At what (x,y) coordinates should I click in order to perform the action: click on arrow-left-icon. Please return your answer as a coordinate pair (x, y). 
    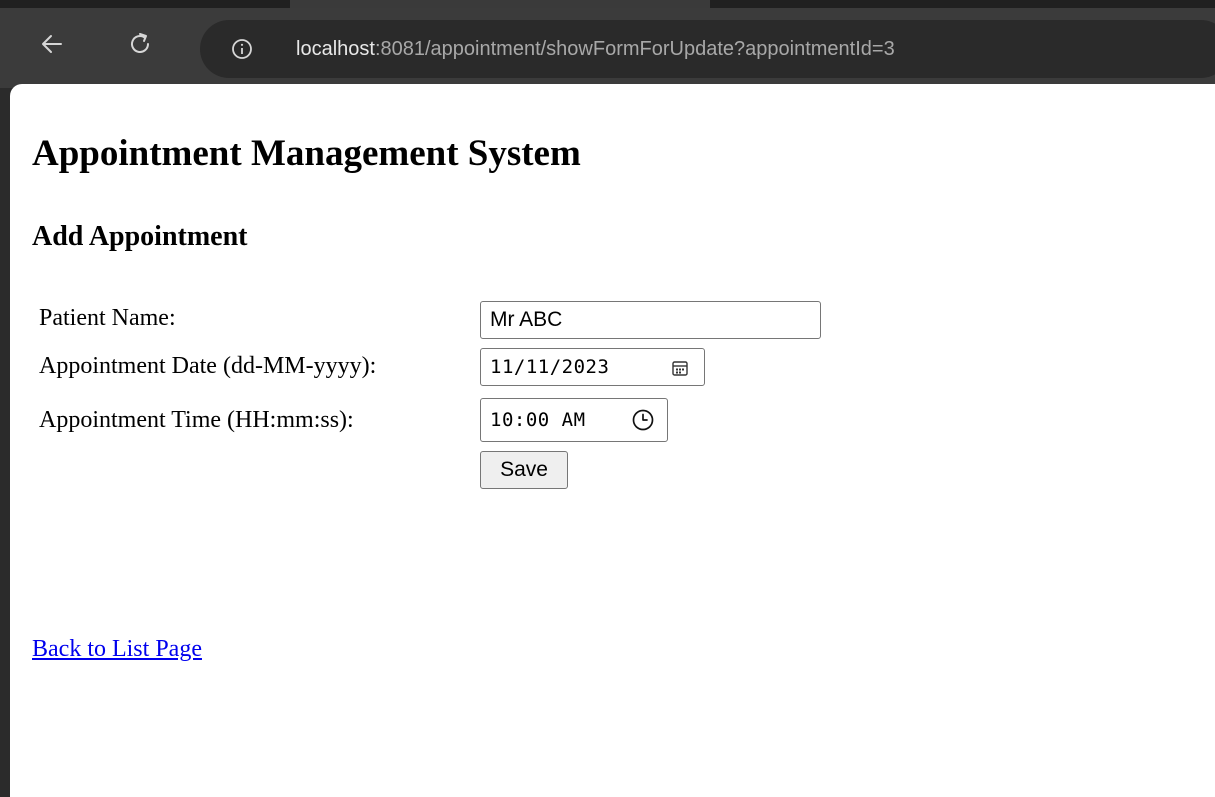
    Looking at the image, I should click on (52, 44).